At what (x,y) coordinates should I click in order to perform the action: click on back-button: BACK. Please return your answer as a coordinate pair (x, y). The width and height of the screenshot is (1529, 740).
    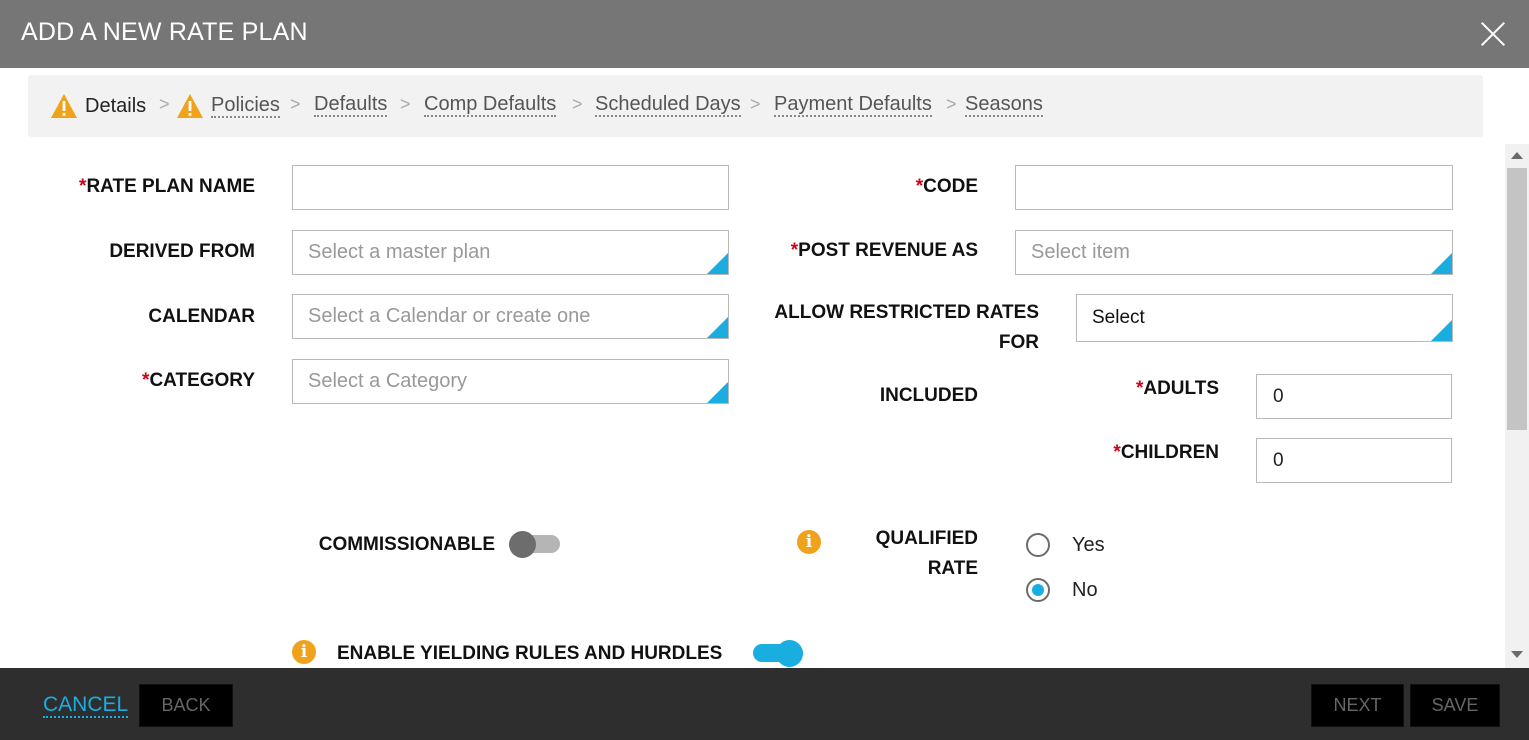
    Looking at the image, I should click on (186, 705).